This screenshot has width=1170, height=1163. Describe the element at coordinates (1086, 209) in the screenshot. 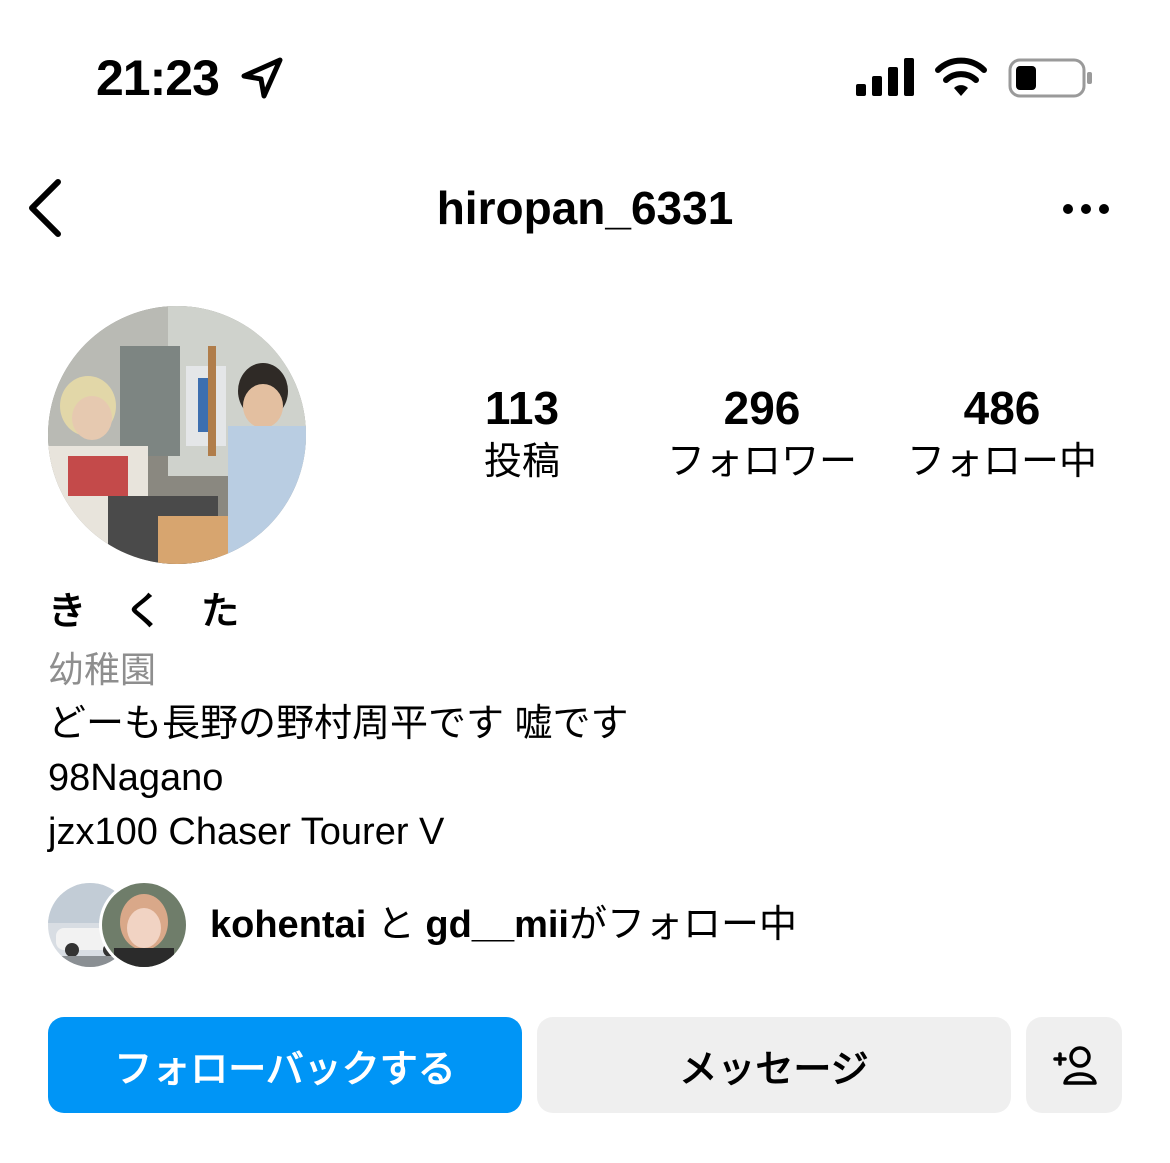

I see `ellipsis-icon` at that location.